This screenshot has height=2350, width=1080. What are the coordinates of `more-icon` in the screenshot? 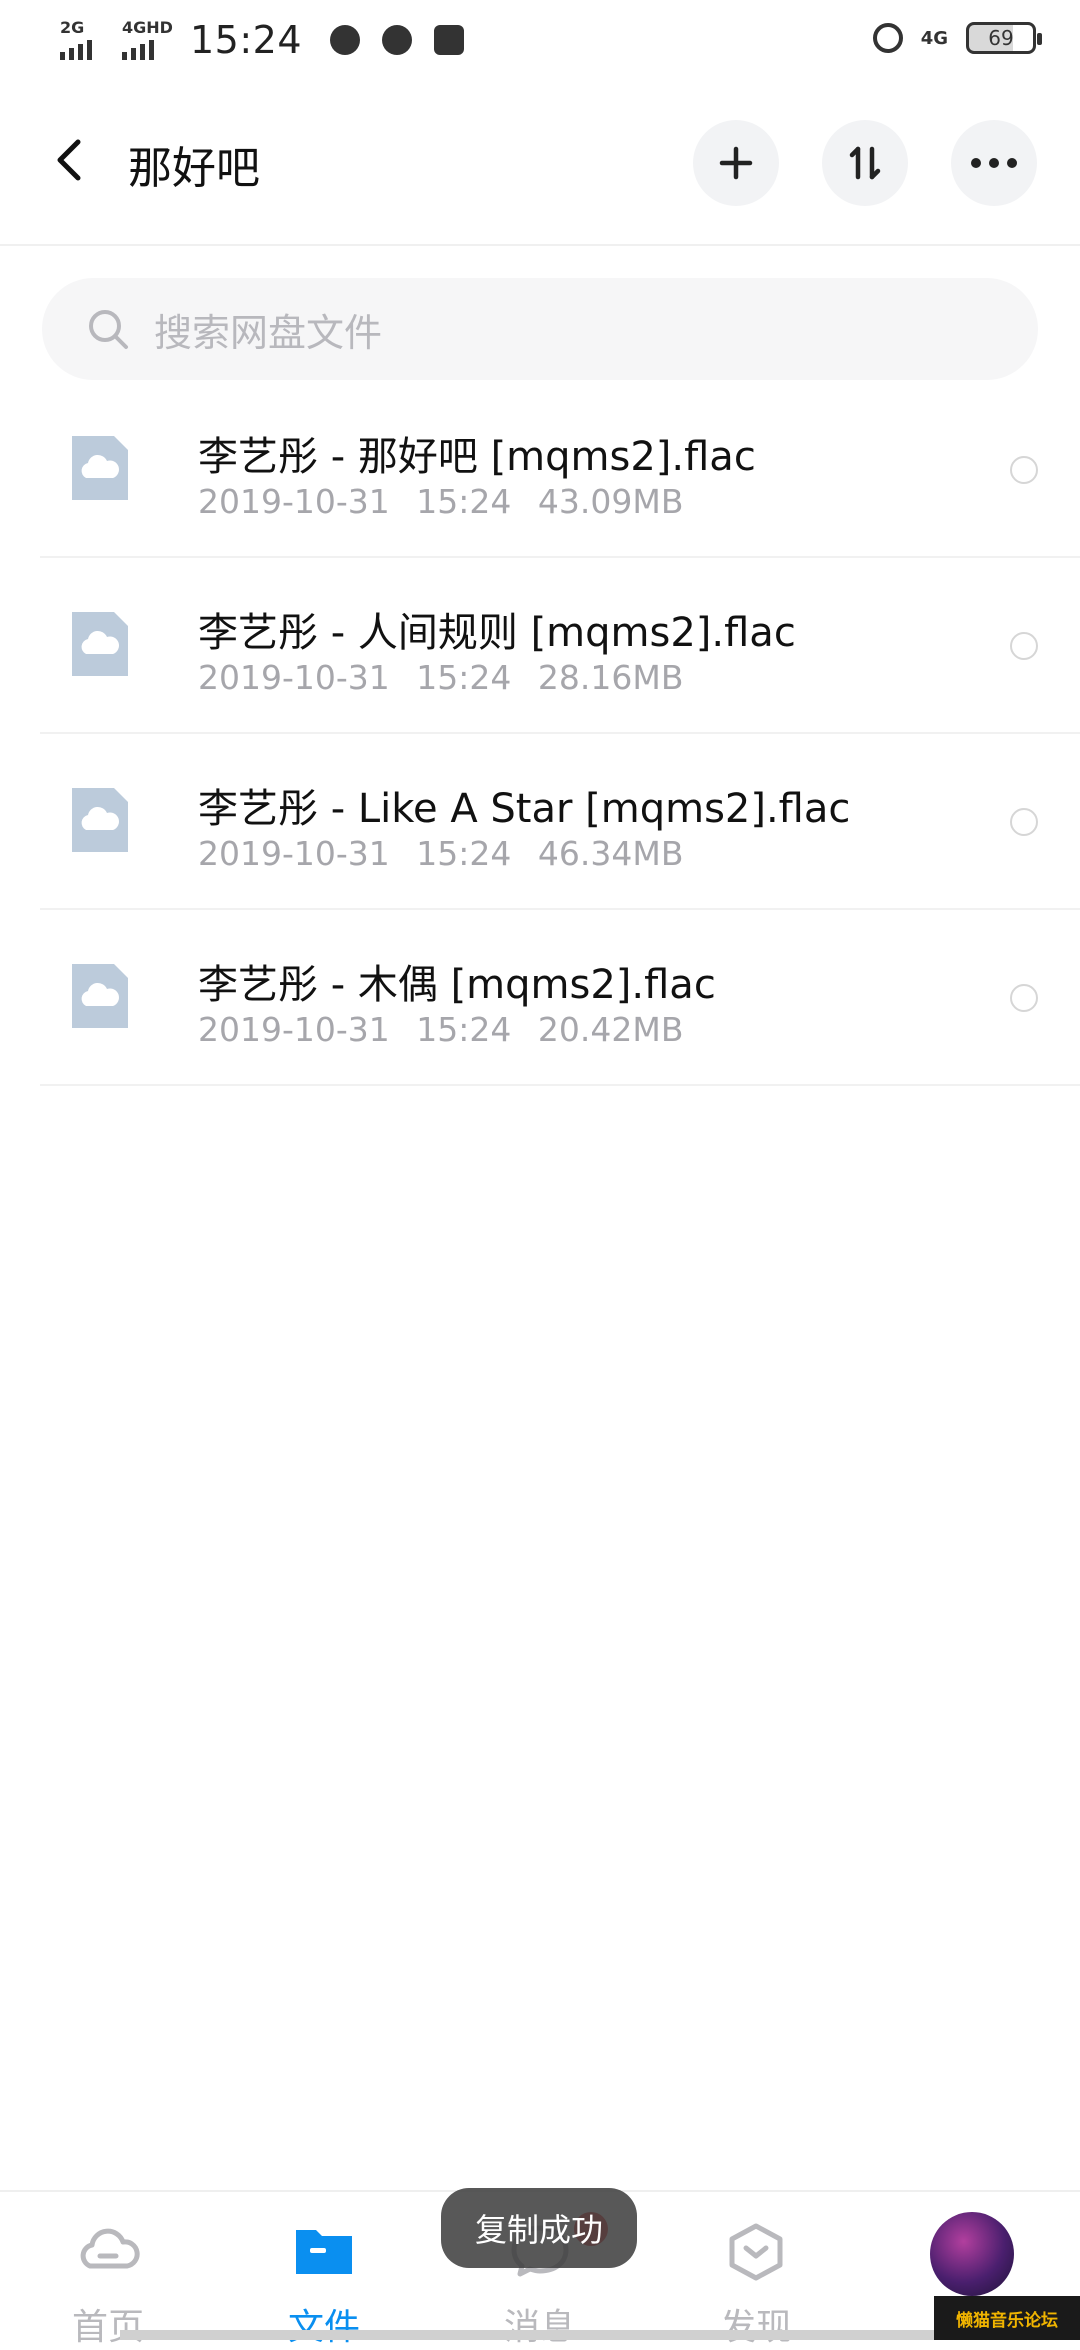 It's located at (994, 163).